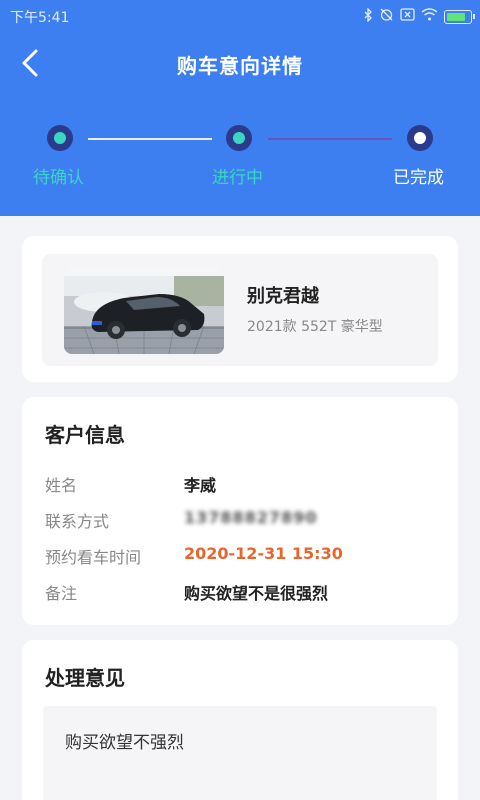 The width and height of the screenshot is (480, 800). What do you see at coordinates (250, 517) in the screenshot?
I see `value-contact: 13788827890` at bounding box center [250, 517].